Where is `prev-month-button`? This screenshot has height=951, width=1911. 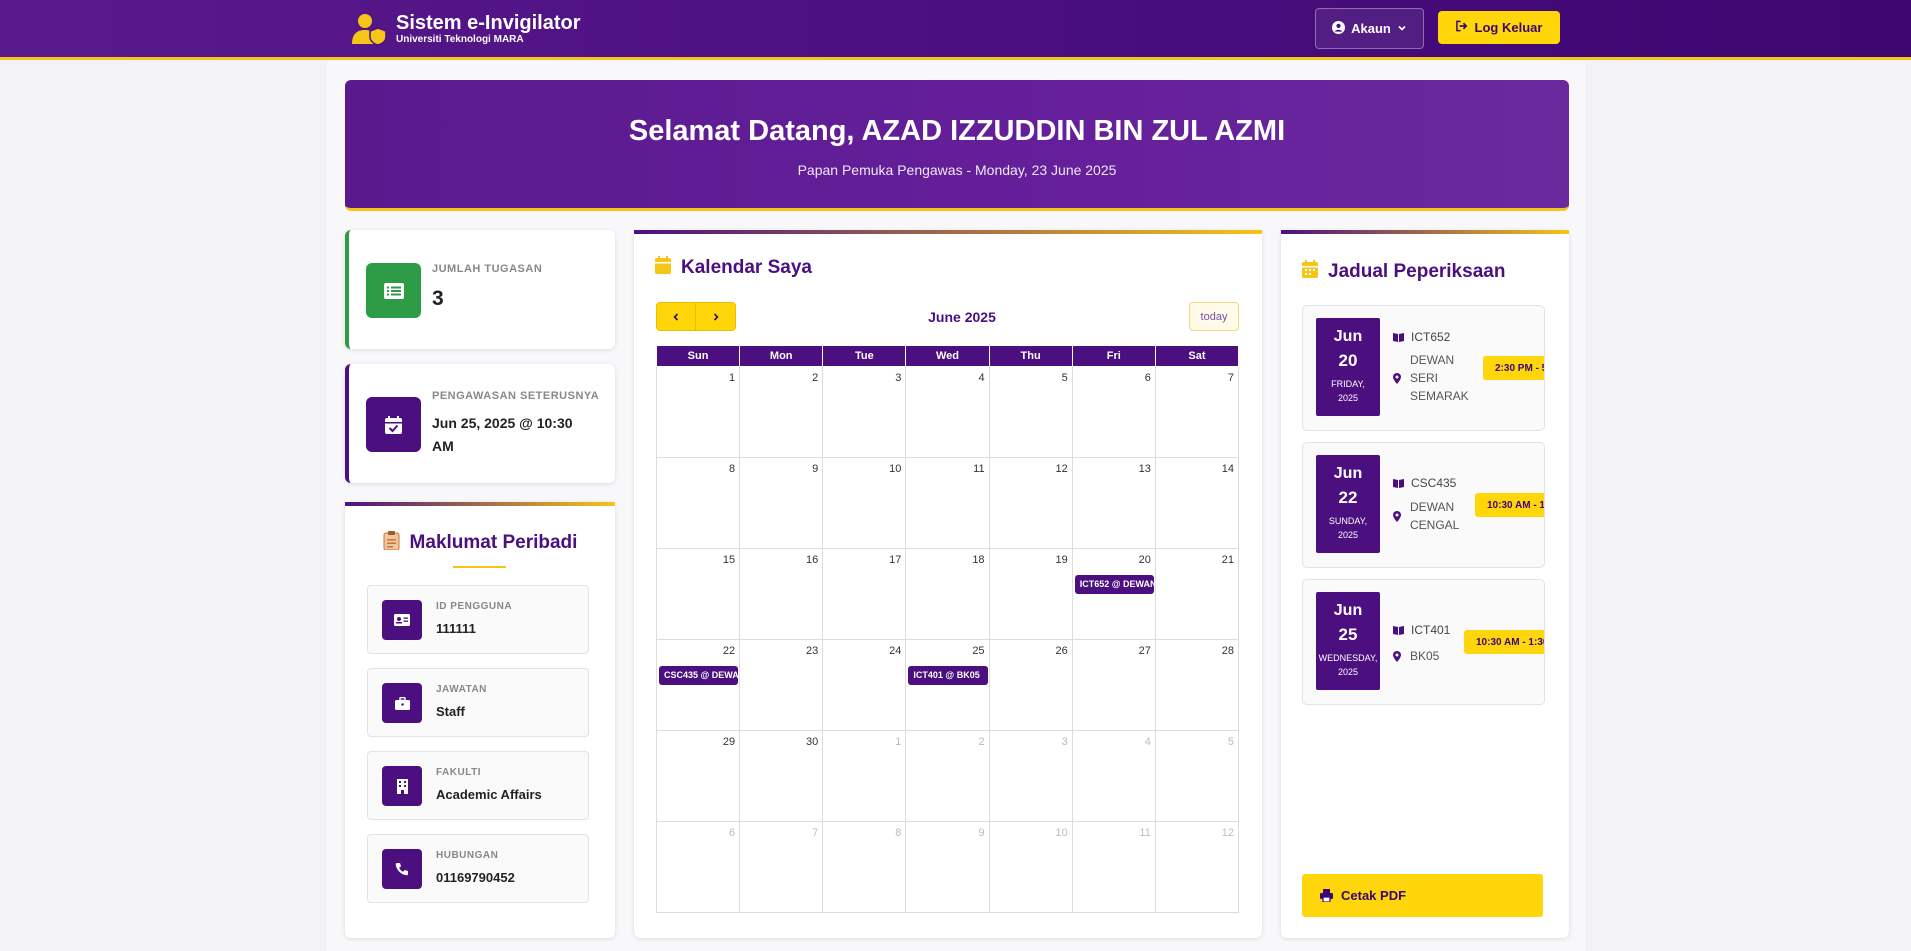 prev-month-button is located at coordinates (676, 316).